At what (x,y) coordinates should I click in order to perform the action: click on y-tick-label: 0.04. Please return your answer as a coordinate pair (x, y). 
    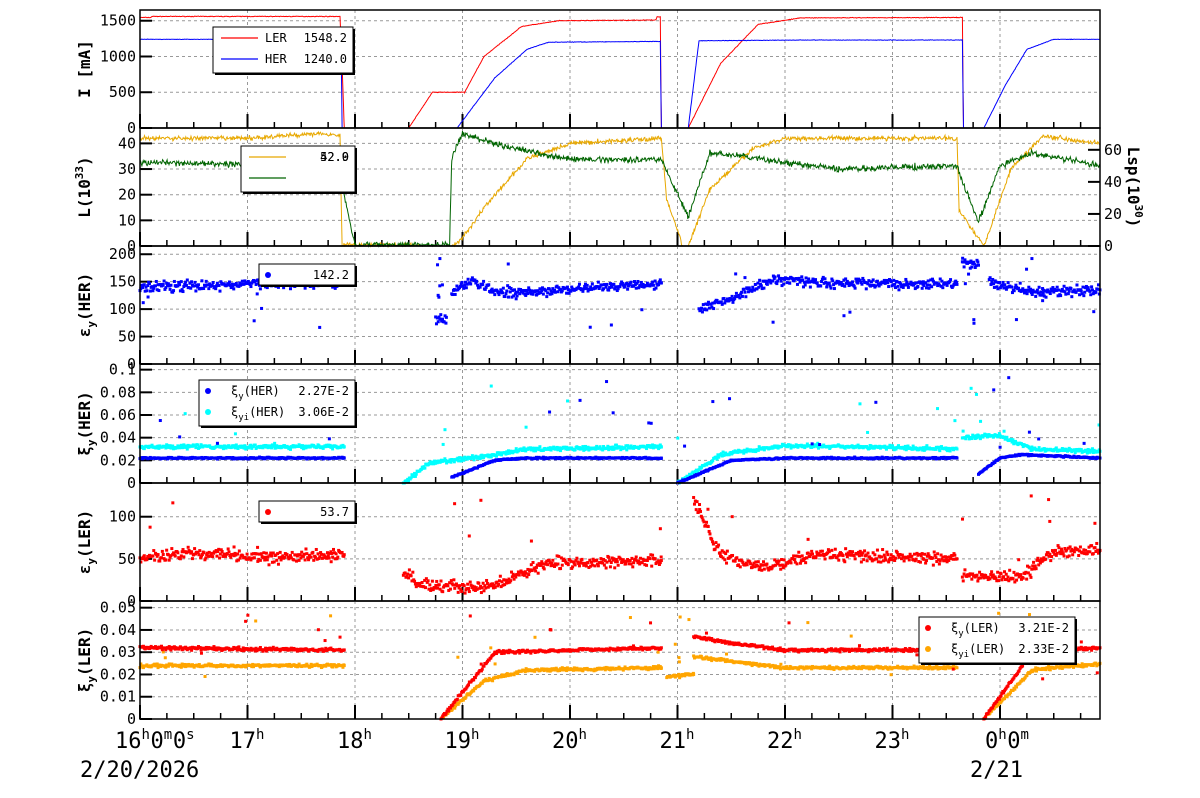
    Looking at the image, I should click on (118, 630).